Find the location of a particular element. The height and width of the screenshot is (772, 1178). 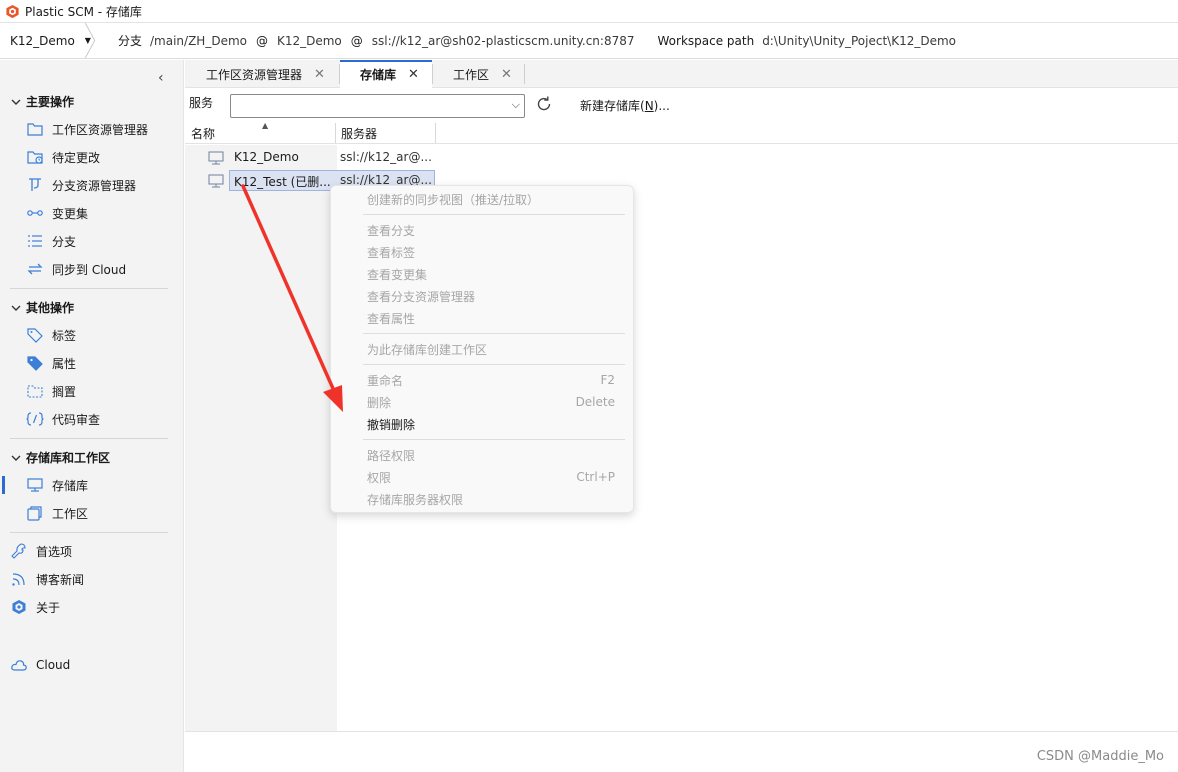

sidebar-item-attributes: 属性 is located at coordinates (51, 363).